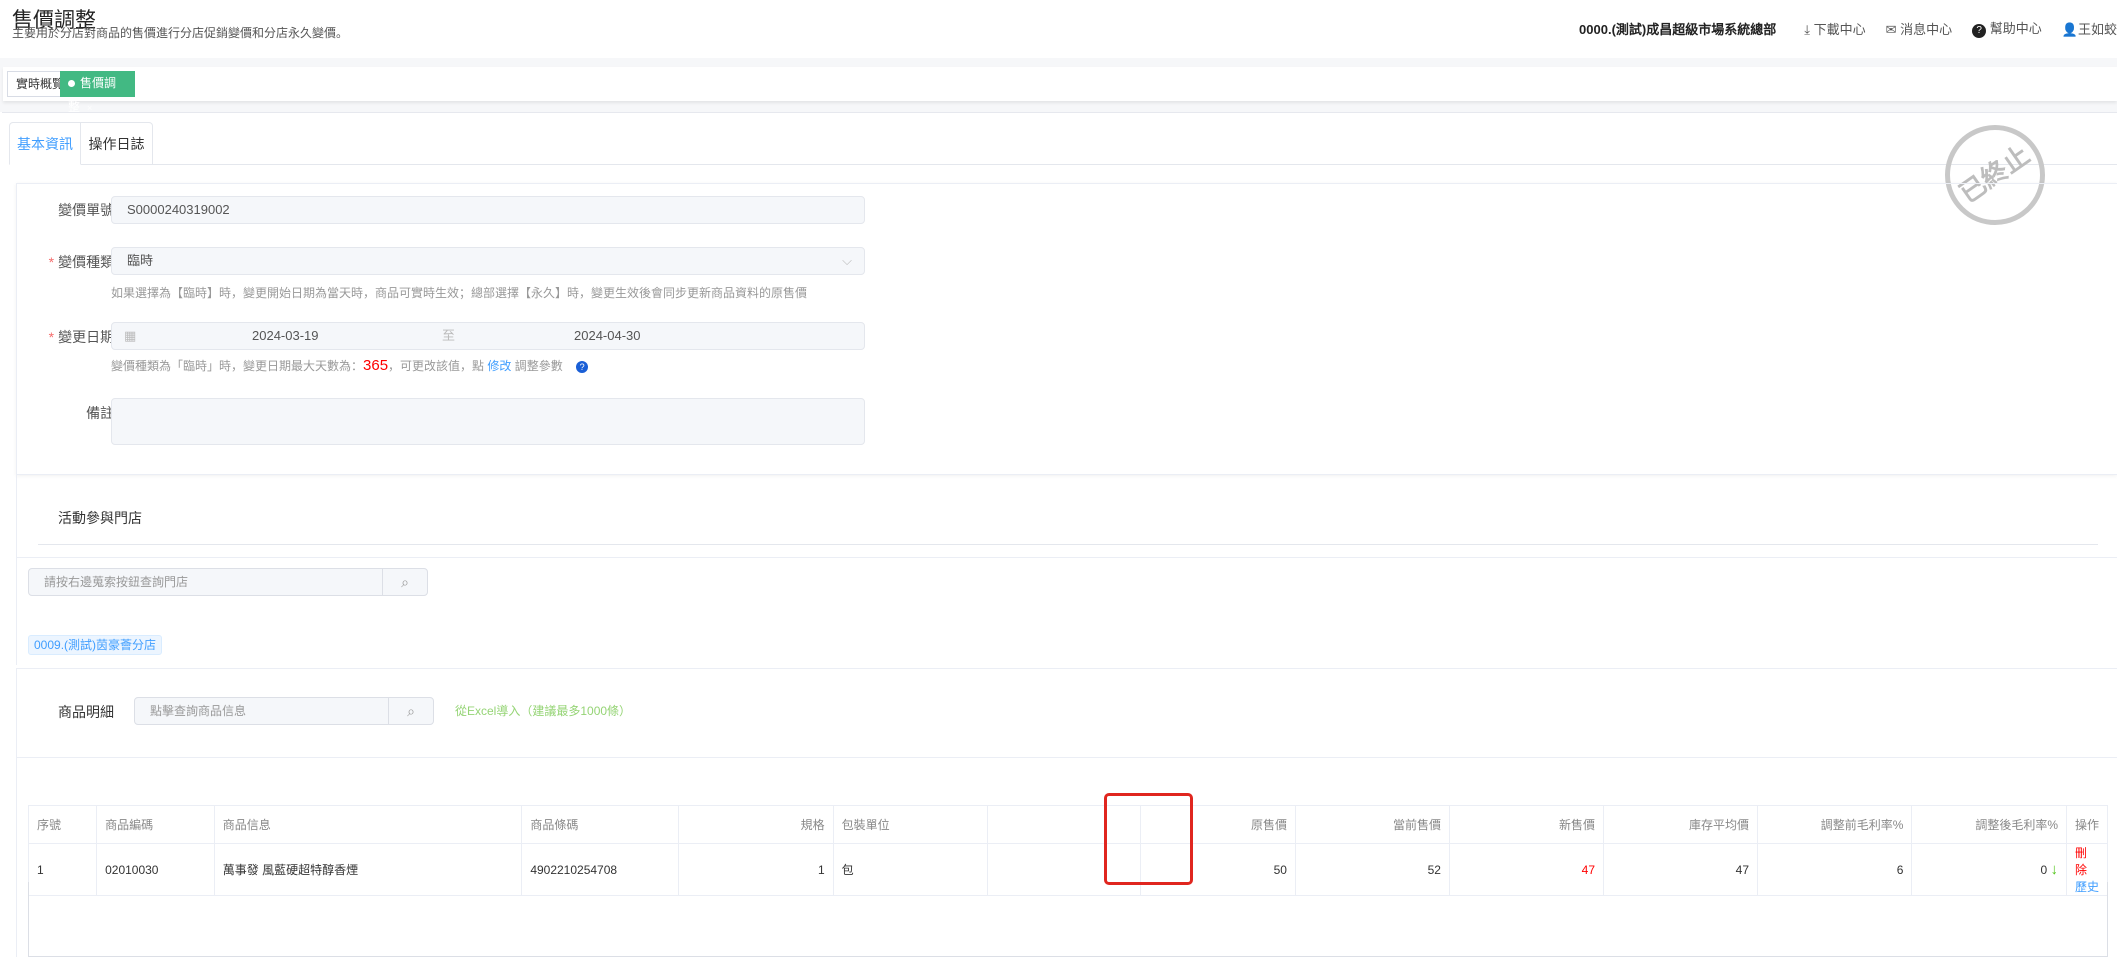 The image size is (2117, 957). Describe the element at coordinates (88, 210) in the screenshot. I see `order-no-label: 變價單號:` at that location.